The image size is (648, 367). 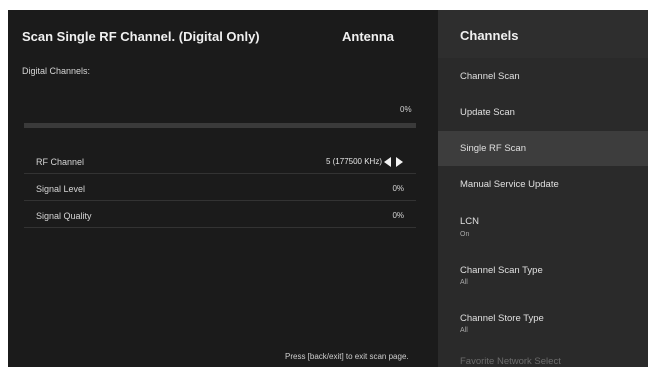 I want to click on rf-channel-label: RF Channel, so click(x=60, y=162).